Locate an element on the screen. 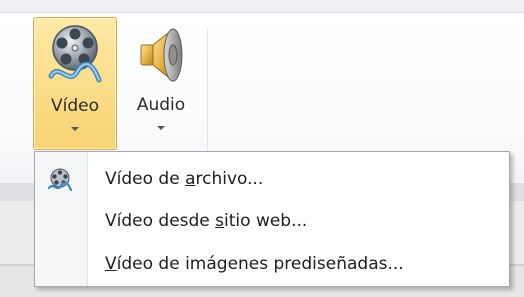  video-button: Vídeo is located at coordinates (75, 83).